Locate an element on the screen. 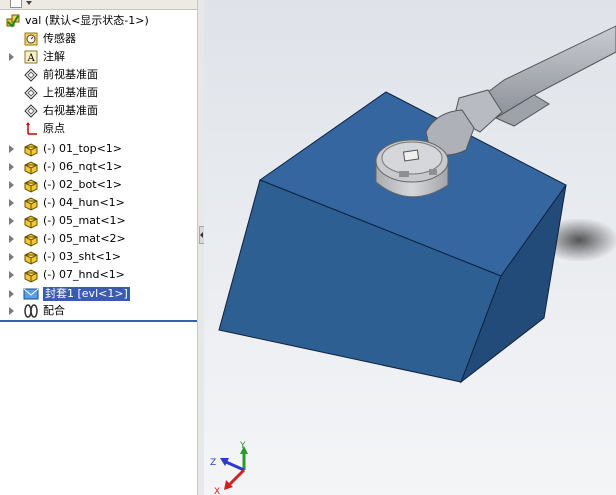 This screenshot has width=616, height=495. triad-y-label: Y is located at coordinates (242, 446).